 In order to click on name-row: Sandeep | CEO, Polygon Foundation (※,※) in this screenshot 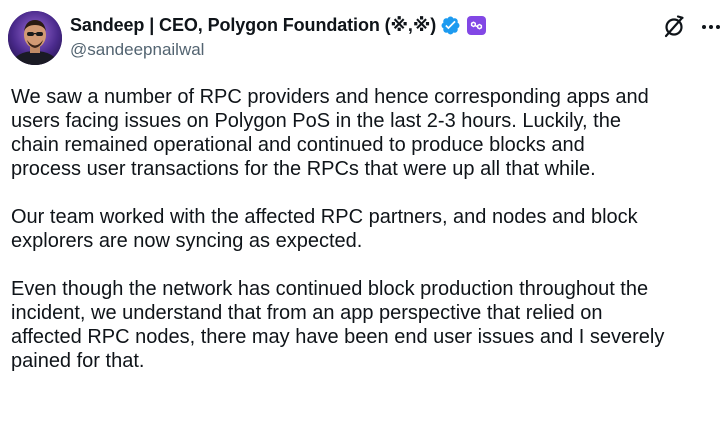, I will do `click(359, 25)`.